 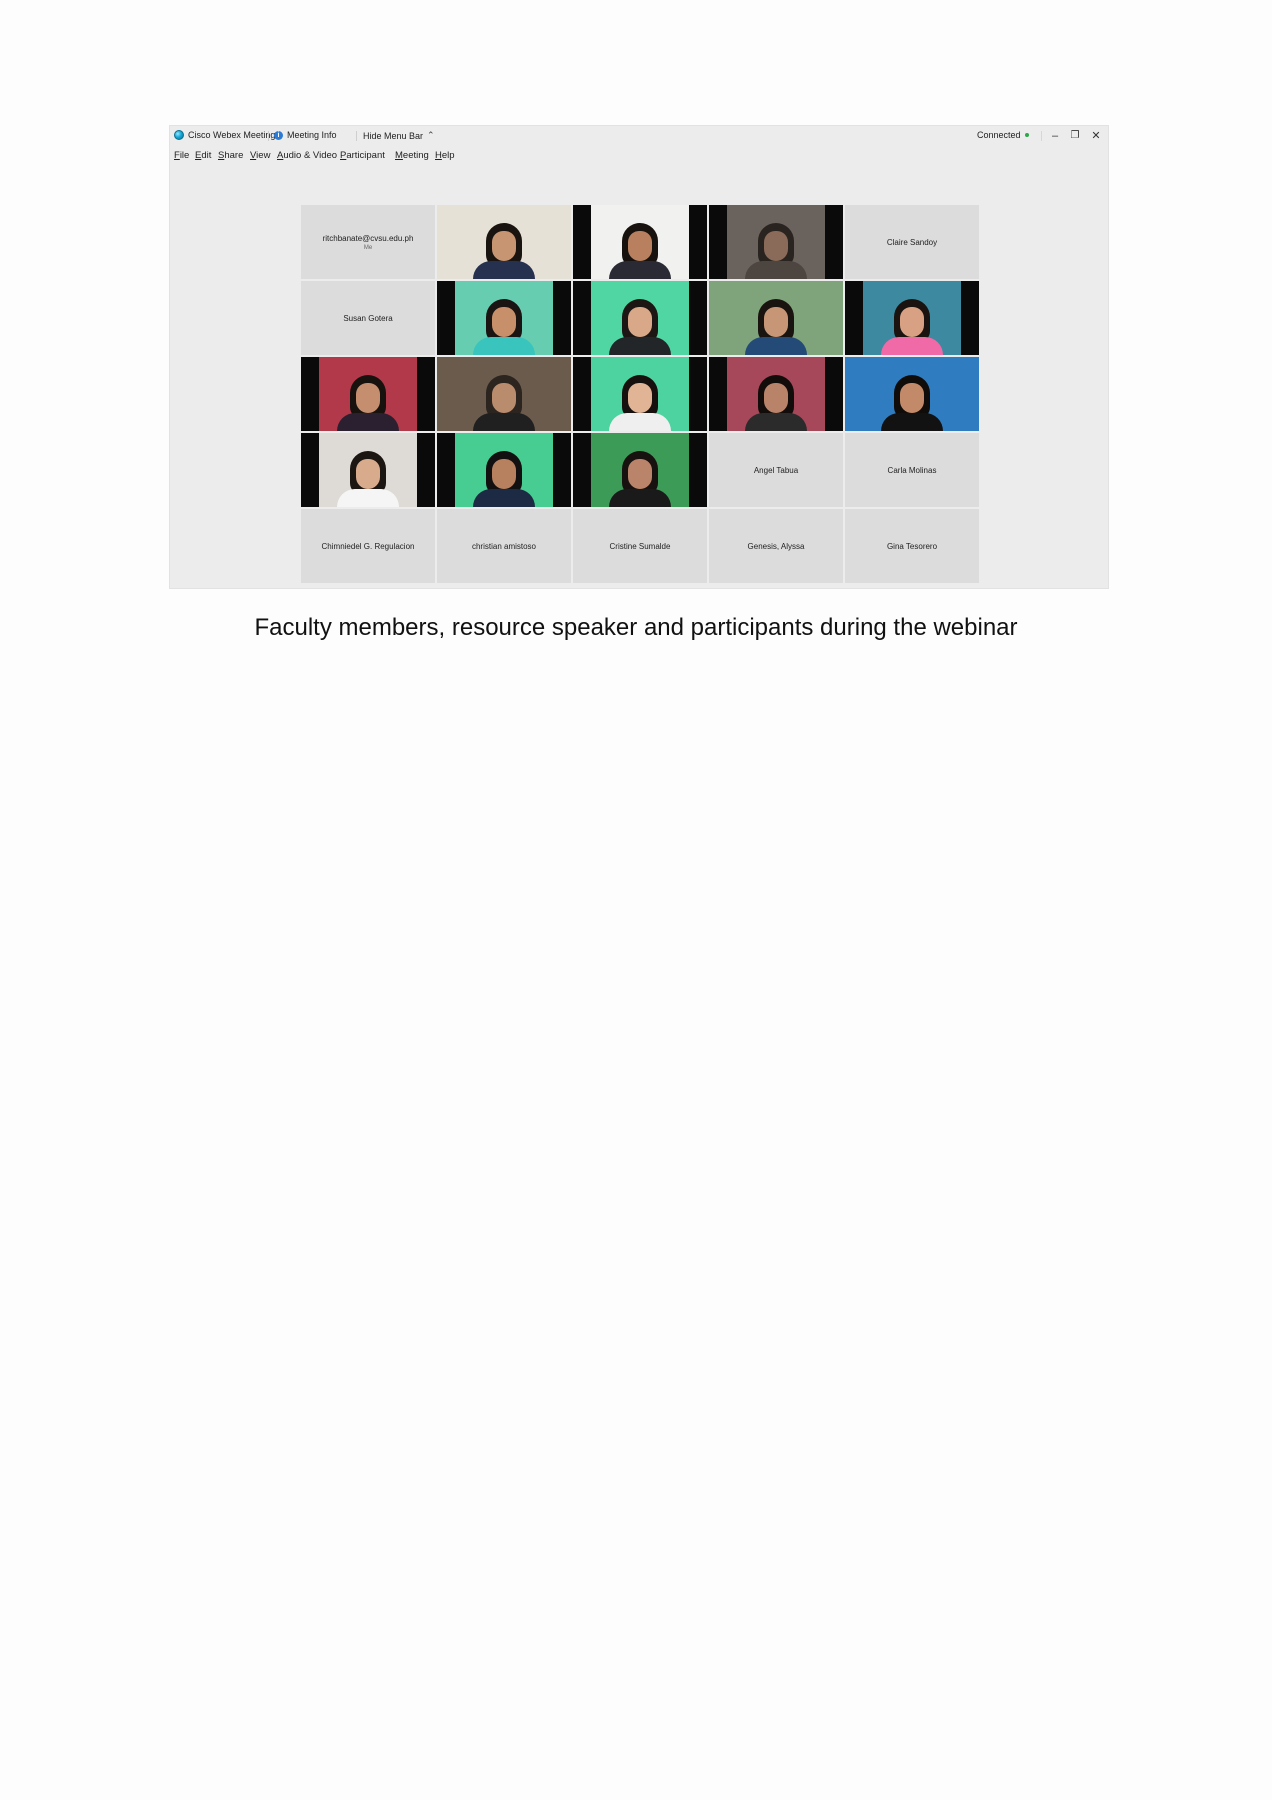 What do you see at coordinates (999, 135) in the screenshot?
I see `connection-status-label: Connected` at bounding box center [999, 135].